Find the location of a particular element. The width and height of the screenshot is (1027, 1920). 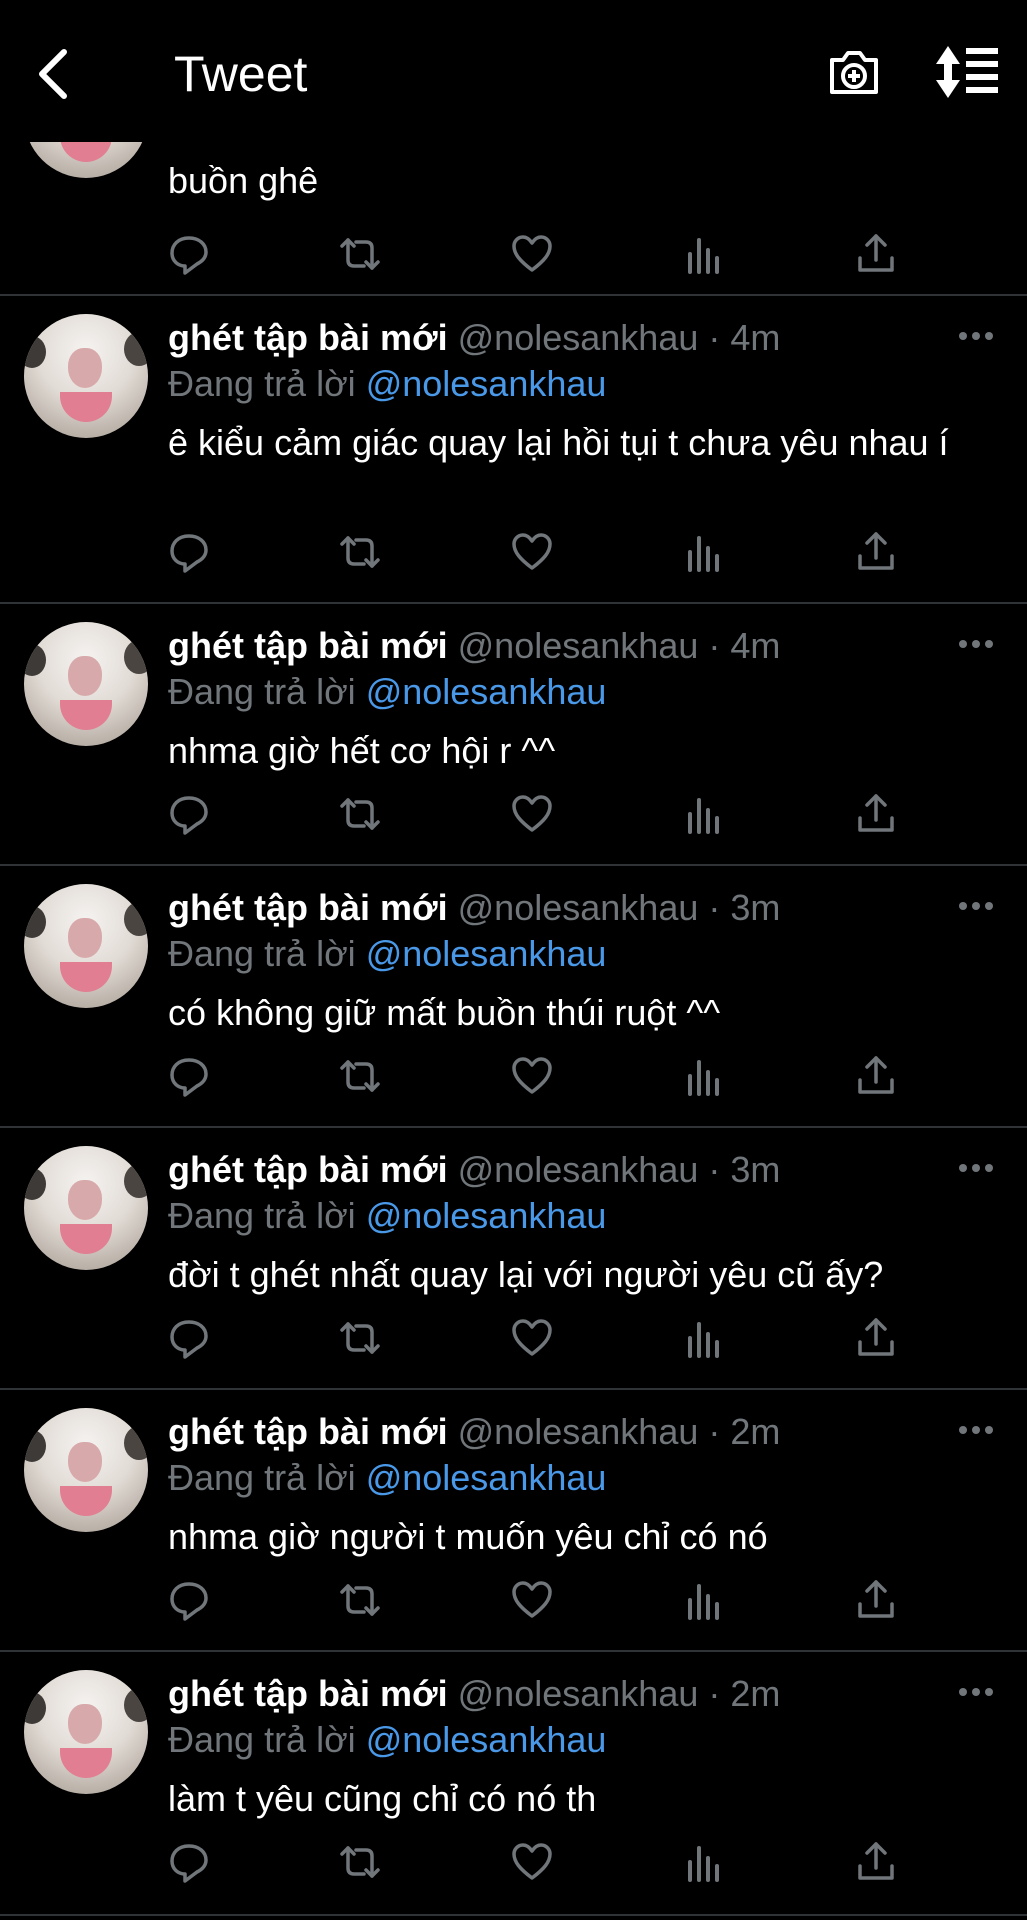

sort-icon is located at coordinates (967, 72).